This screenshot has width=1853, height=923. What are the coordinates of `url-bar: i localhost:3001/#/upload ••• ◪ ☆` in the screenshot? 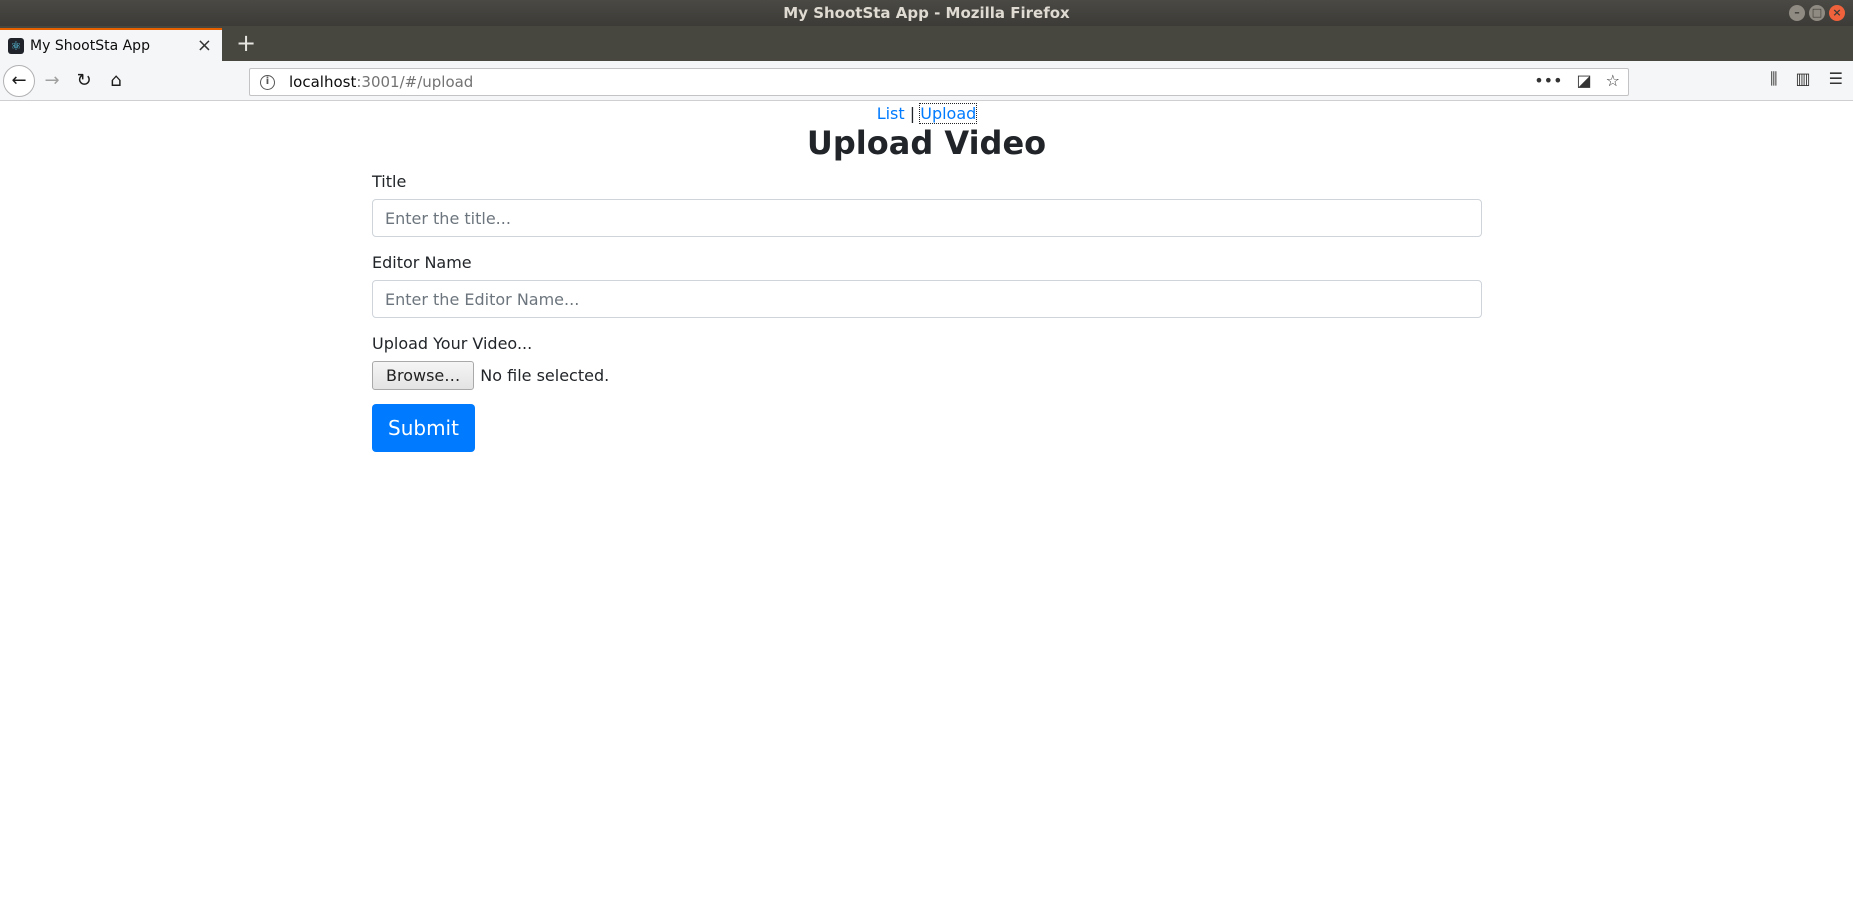 It's located at (939, 82).